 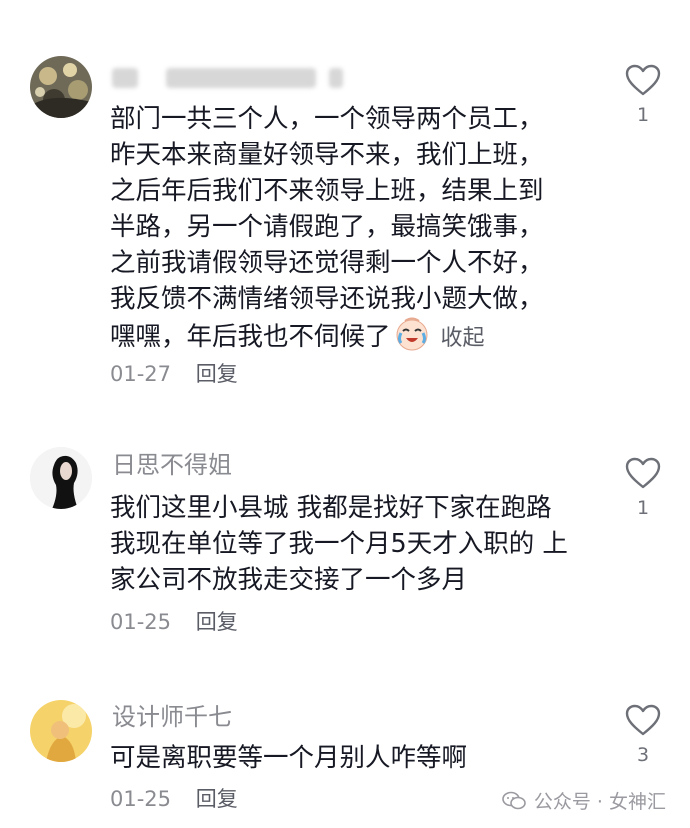 What do you see at coordinates (289, 580) in the screenshot?
I see `comment-line: 家公司不放我走交接了一个多月` at bounding box center [289, 580].